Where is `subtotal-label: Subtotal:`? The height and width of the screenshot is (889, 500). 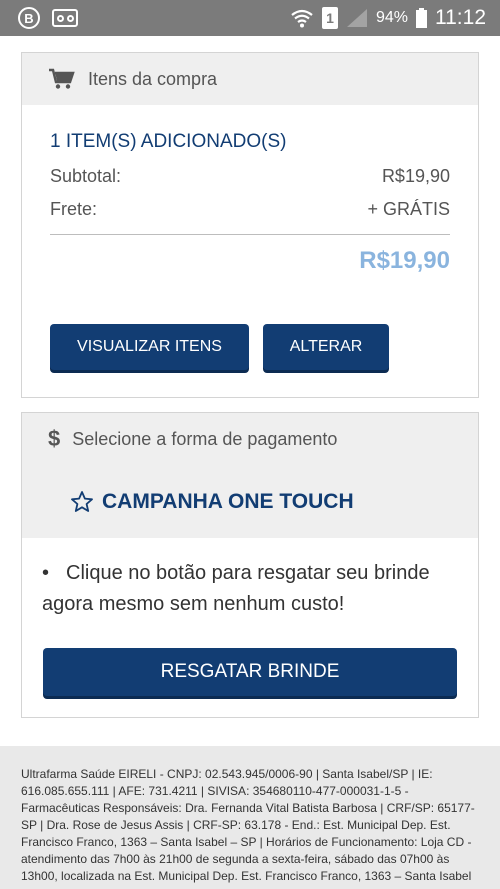
subtotal-label: Subtotal: is located at coordinates (86, 176).